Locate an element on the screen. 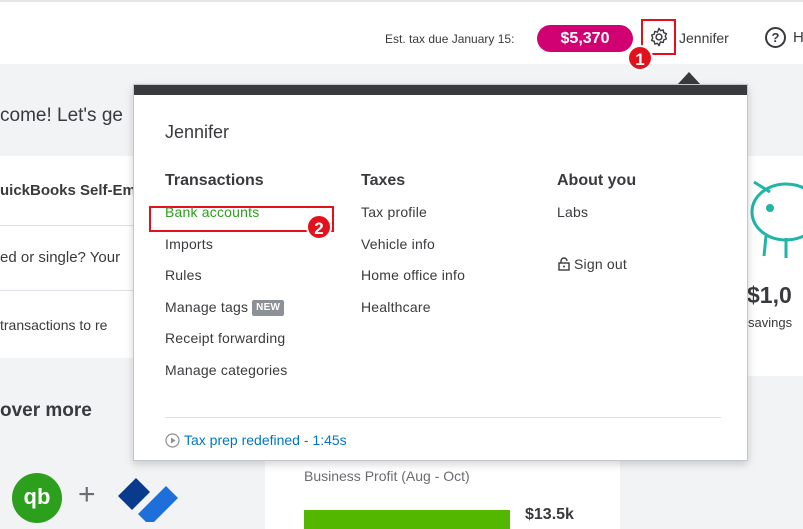  play-icon is located at coordinates (172, 440).